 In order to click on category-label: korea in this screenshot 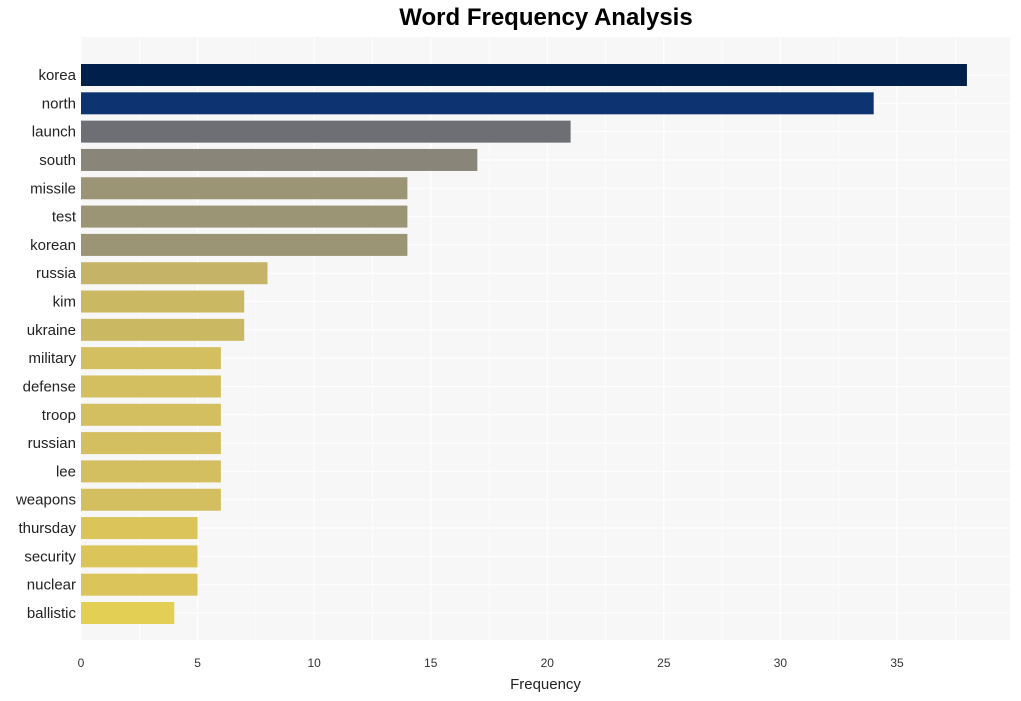, I will do `click(57, 75)`.